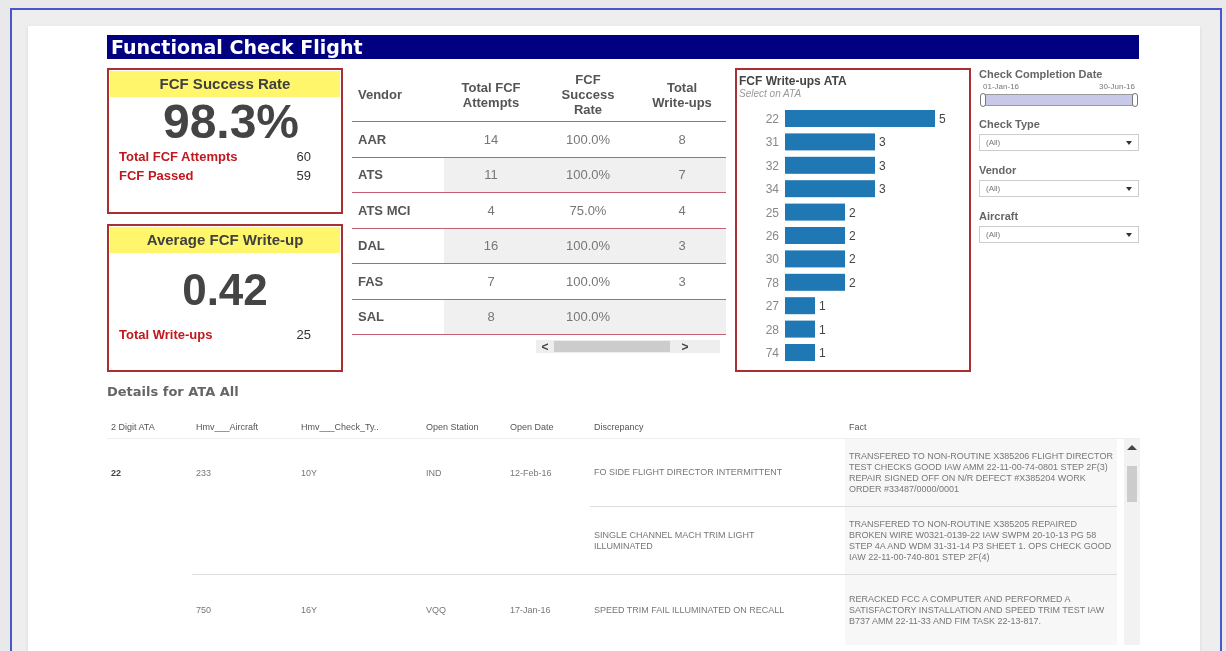 The height and width of the screenshot is (651, 1226). I want to click on column-header: Open Station, so click(452, 427).